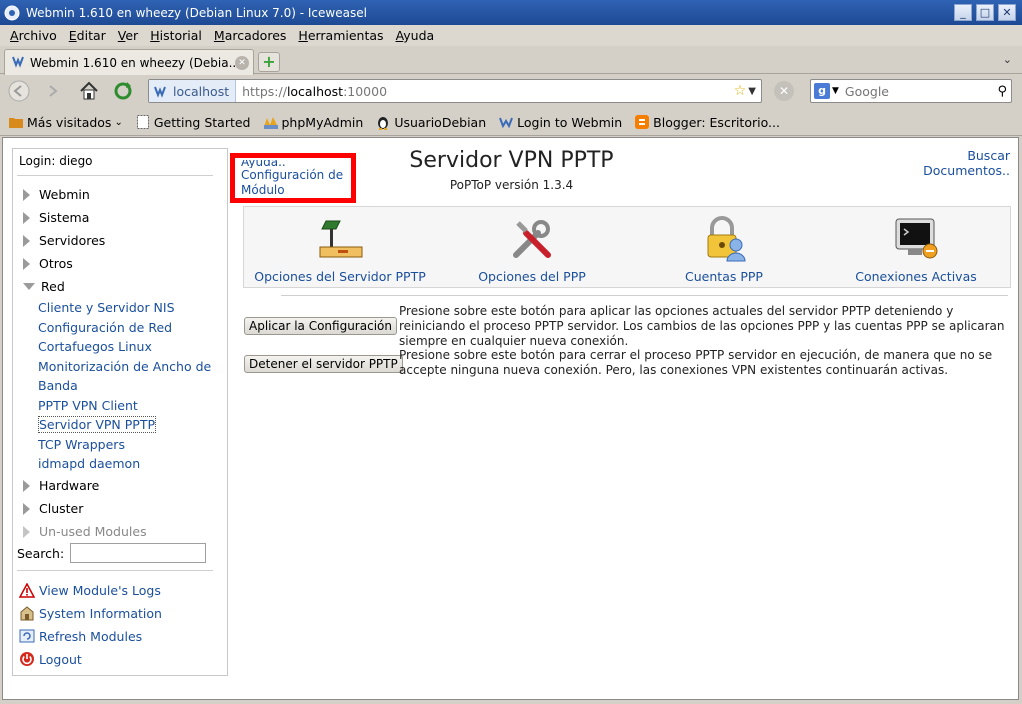 The height and width of the screenshot is (704, 1022). I want to click on icon-label: Conexiones Activas, so click(916, 276).